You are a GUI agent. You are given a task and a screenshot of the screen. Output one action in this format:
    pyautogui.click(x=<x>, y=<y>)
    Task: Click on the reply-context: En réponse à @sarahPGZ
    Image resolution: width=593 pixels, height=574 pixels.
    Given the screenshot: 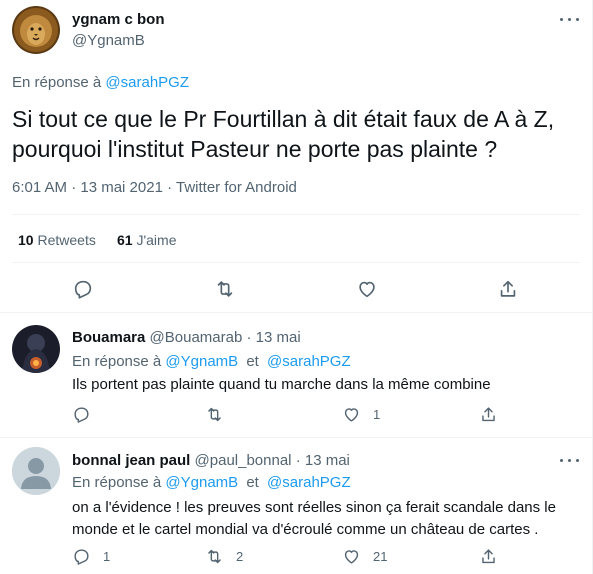 What is the action you would take?
    pyautogui.click(x=100, y=82)
    